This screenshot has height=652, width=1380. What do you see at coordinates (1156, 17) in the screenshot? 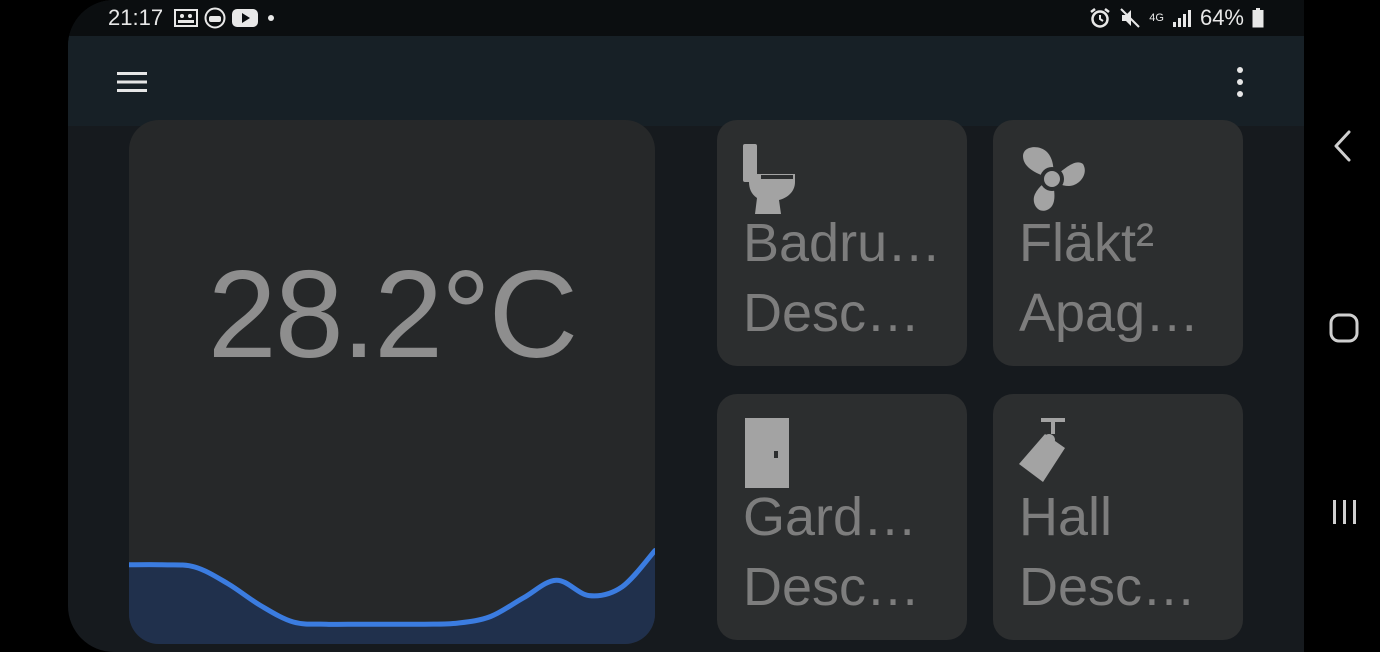
I see `network-4g-icon: 4G` at bounding box center [1156, 17].